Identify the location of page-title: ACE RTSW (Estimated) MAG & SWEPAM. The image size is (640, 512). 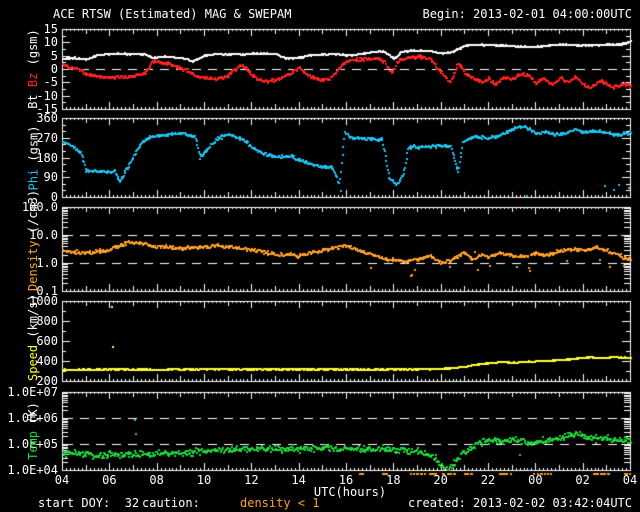
(172, 14).